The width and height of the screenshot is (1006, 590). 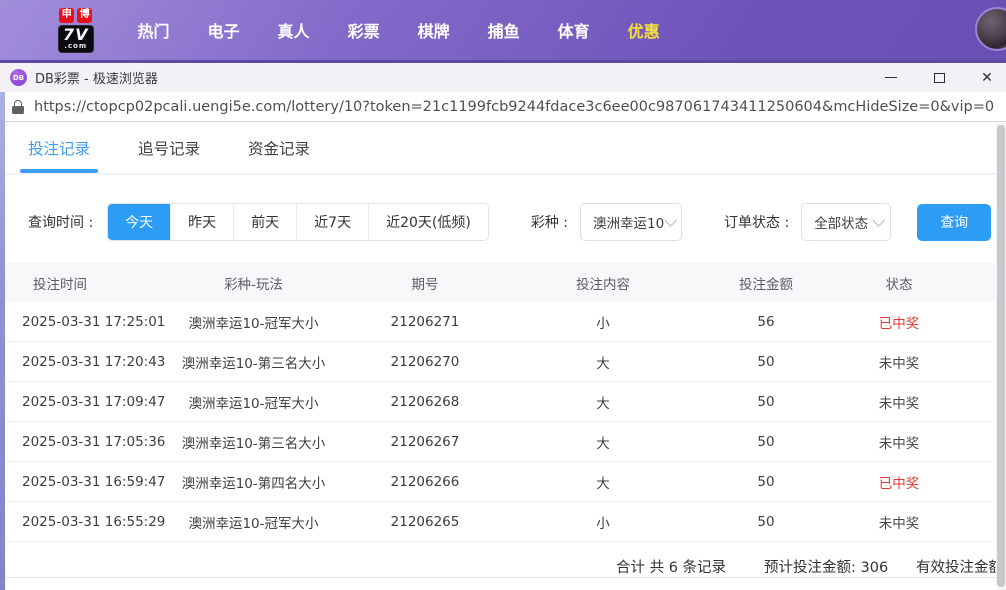 I want to click on order-status-label: 订单状态 :, so click(x=757, y=223).